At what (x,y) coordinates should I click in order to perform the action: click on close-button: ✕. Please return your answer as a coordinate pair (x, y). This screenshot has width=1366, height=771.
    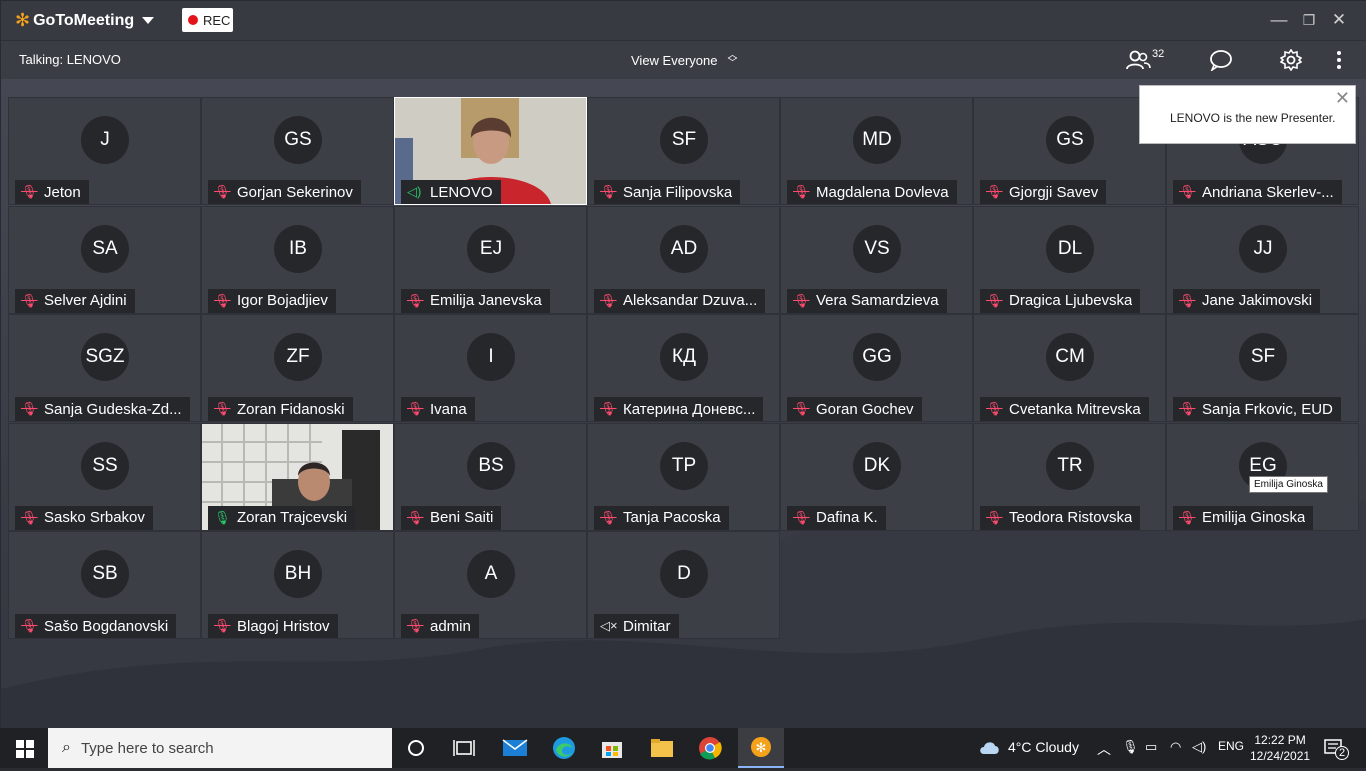
    Looking at the image, I should click on (1339, 20).